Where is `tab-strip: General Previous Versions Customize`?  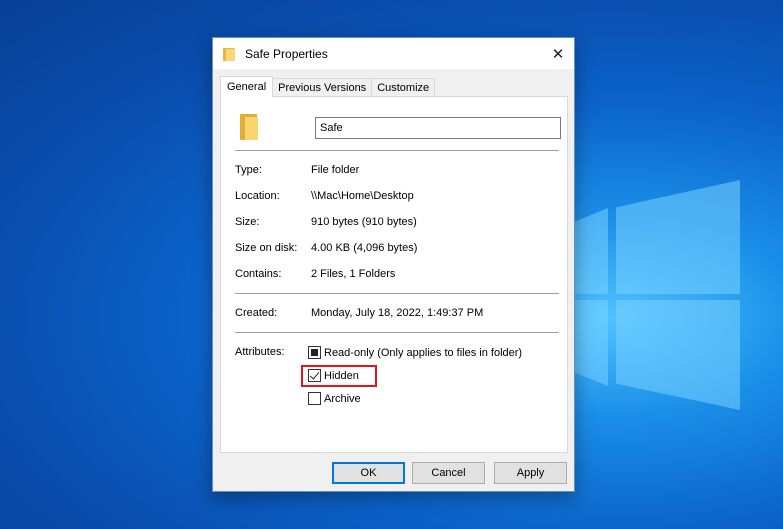 tab-strip: General Previous Versions Customize is located at coordinates (328, 86).